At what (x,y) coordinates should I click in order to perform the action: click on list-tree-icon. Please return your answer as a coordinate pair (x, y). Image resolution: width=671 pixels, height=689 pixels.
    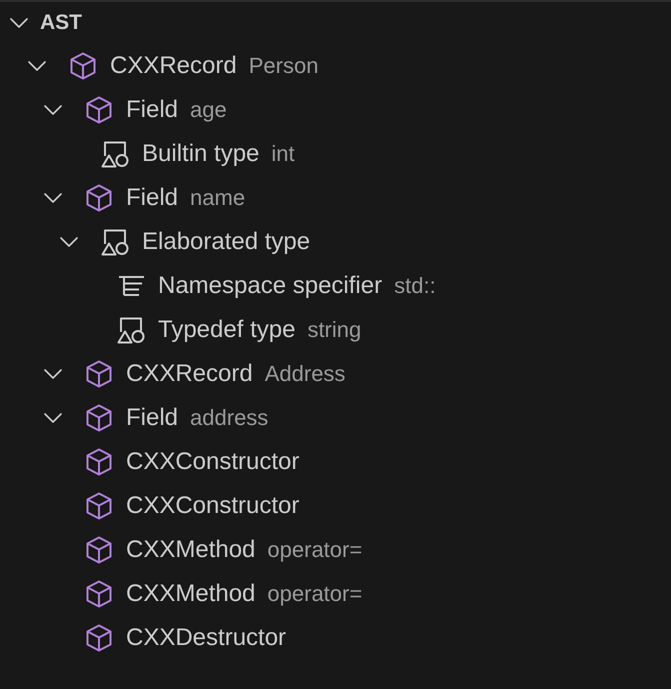
    Looking at the image, I should click on (131, 286).